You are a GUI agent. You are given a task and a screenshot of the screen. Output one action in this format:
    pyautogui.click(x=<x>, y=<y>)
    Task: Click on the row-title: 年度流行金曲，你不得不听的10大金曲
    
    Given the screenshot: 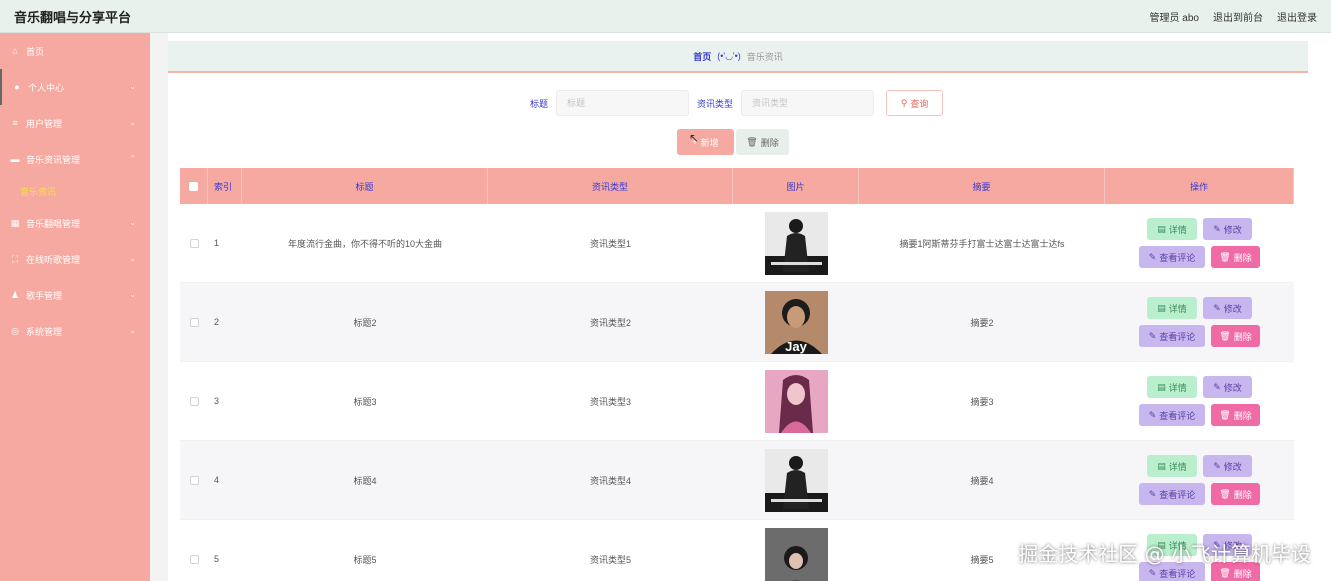 What is the action you would take?
    pyautogui.click(x=364, y=243)
    